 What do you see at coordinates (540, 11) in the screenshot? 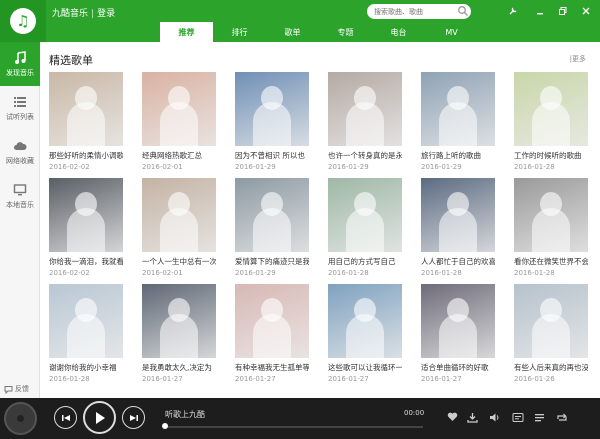
I see `minimize-icon` at bounding box center [540, 11].